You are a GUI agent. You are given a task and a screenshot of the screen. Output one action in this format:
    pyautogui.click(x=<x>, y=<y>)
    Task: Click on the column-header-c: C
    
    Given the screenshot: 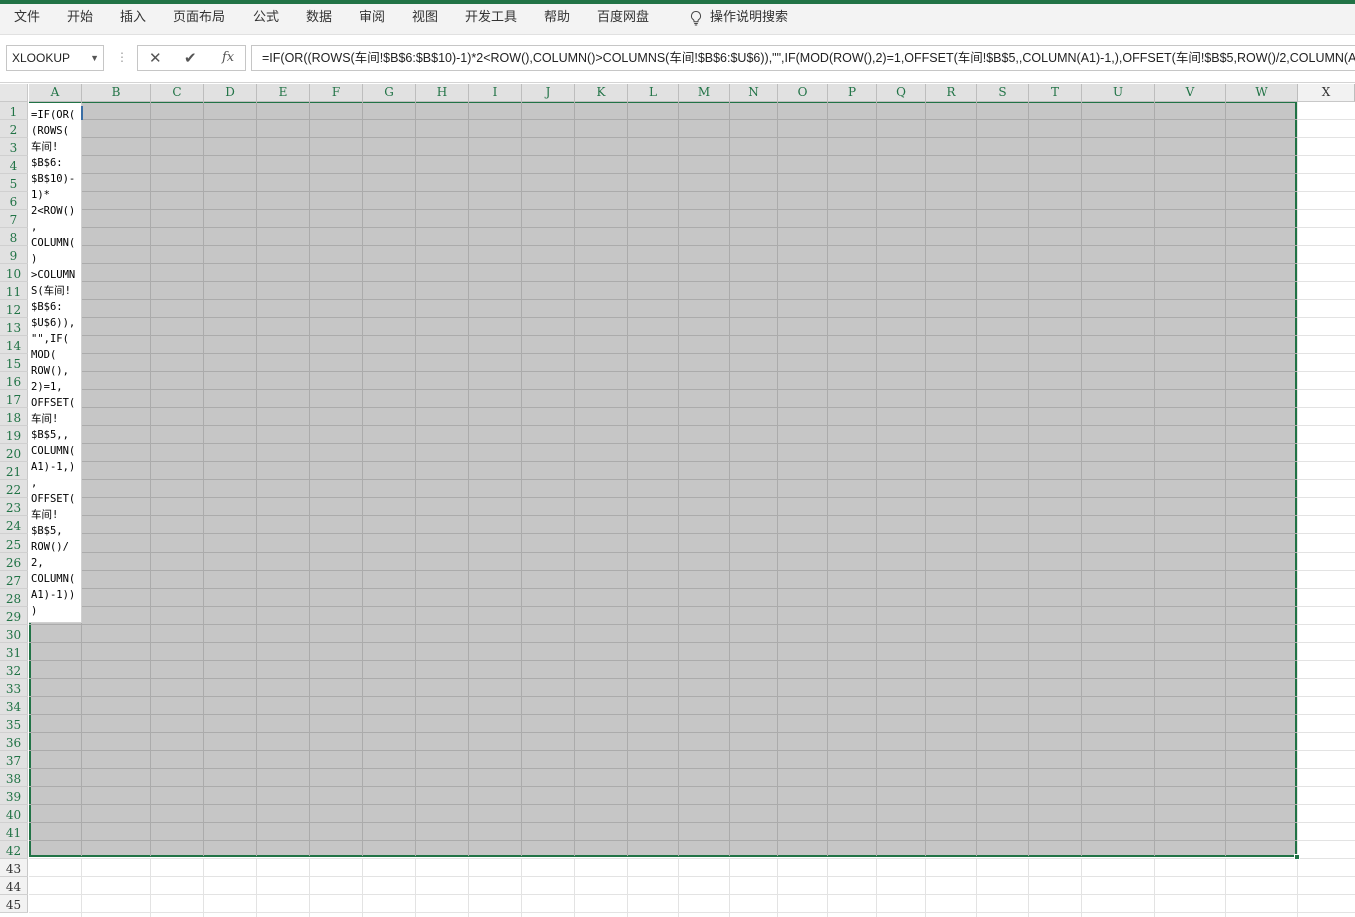 What is the action you would take?
    pyautogui.click(x=177, y=93)
    